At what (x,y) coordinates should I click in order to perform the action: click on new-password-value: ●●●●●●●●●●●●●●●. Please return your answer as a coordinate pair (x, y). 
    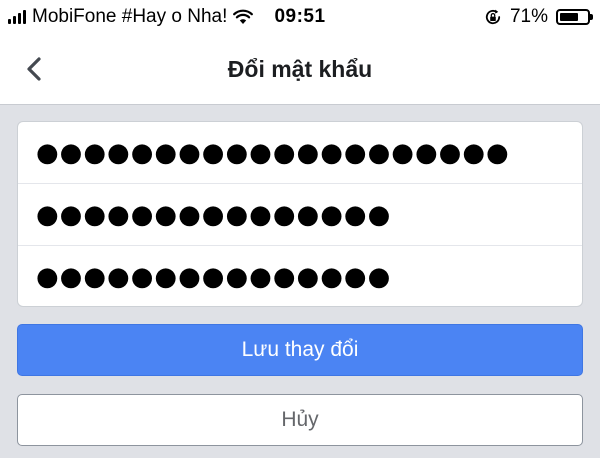
    Looking at the image, I should click on (214, 215).